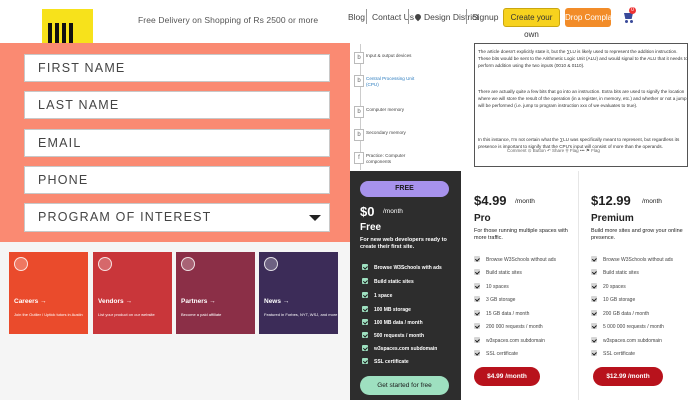 This screenshot has height=400, width=700. Describe the element at coordinates (404, 189) in the screenshot. I see `free-badge: FREE` at that location.